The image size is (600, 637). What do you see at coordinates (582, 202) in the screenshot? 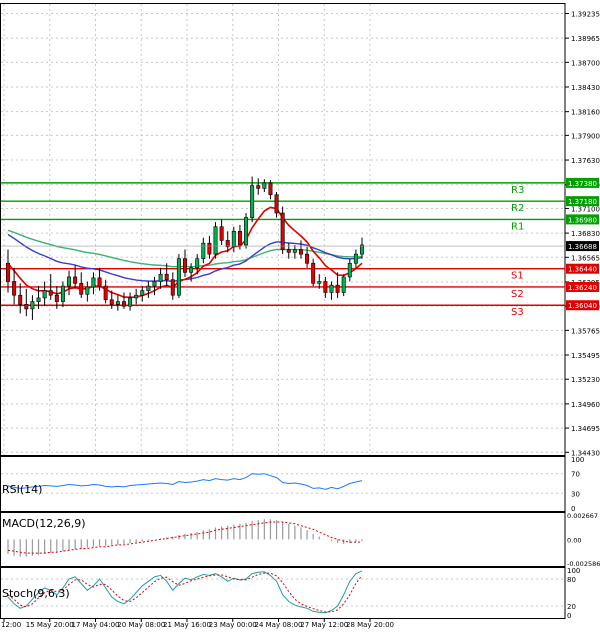
I see `level-price-label-r2: 1.37180` at bounding box center [582, 202].